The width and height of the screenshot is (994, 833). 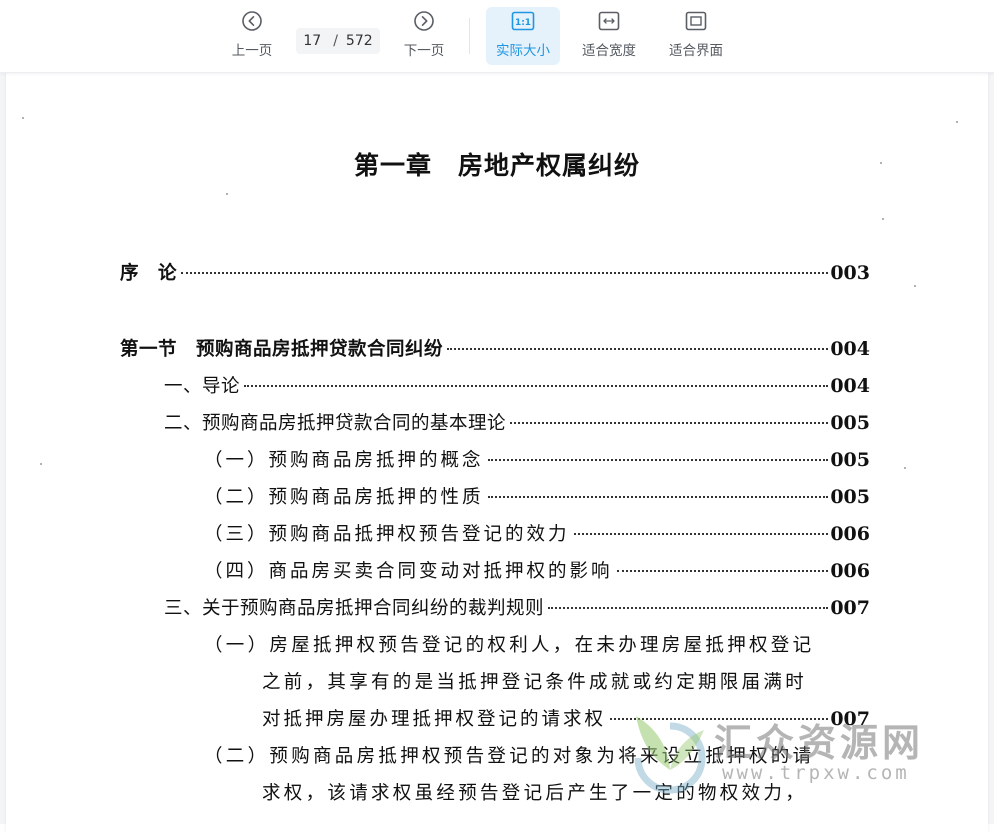 I want to click on toc-entry-1-2-1: （一）预购商品房抵押的概念 005, so click(x=537, y=459).